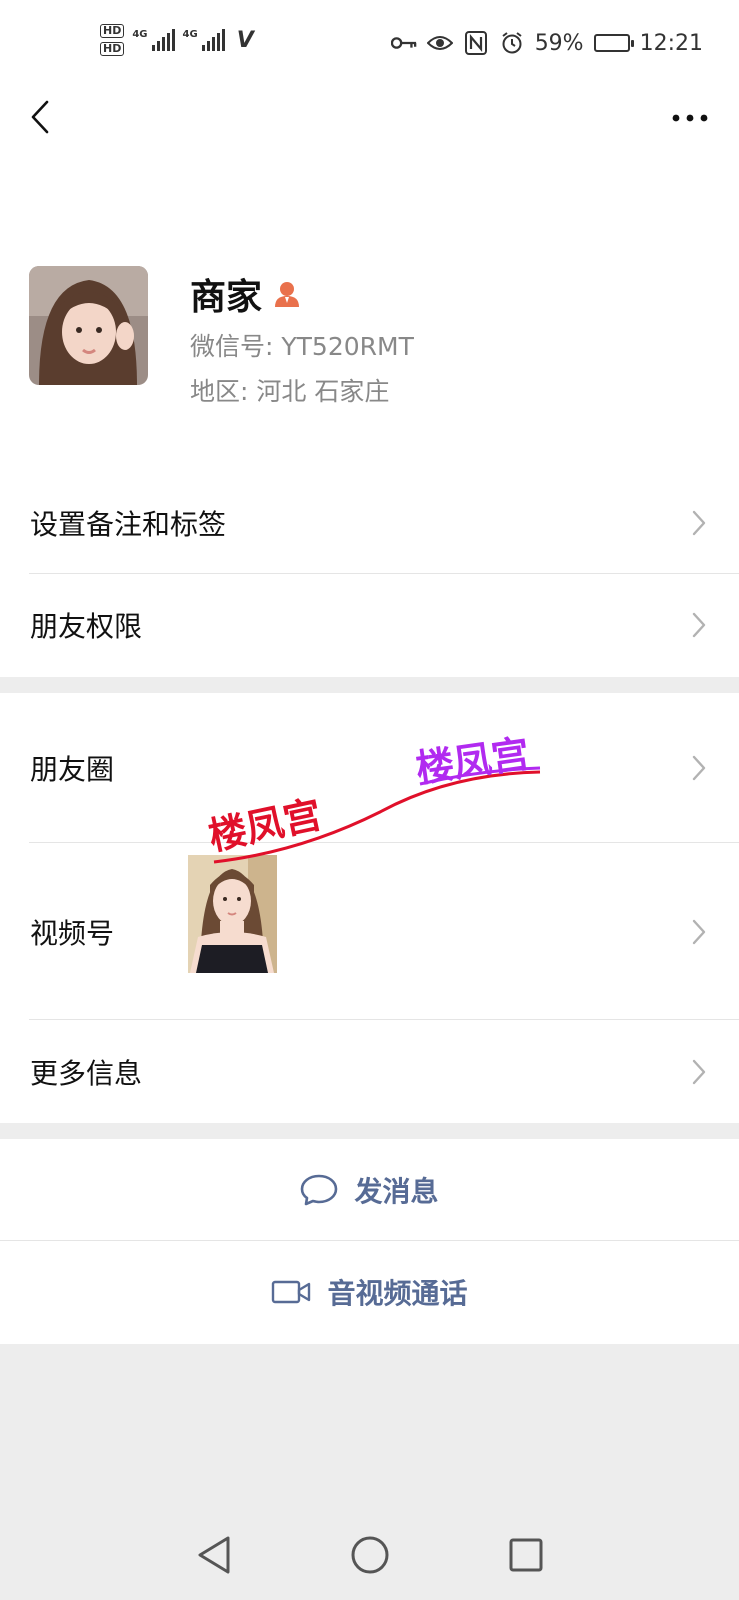  I want to click on send-message-label: 发消息, so click(396, 1191).